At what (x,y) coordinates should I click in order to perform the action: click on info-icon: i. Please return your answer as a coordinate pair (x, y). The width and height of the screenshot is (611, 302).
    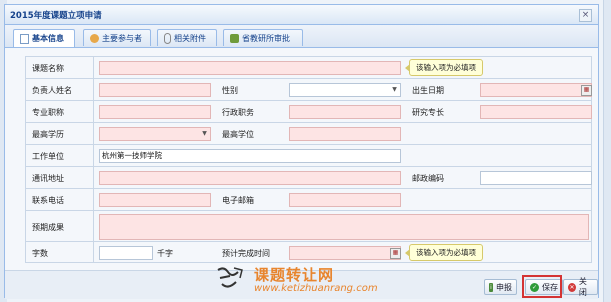
    Looking at the image, I should click on (491, 287).